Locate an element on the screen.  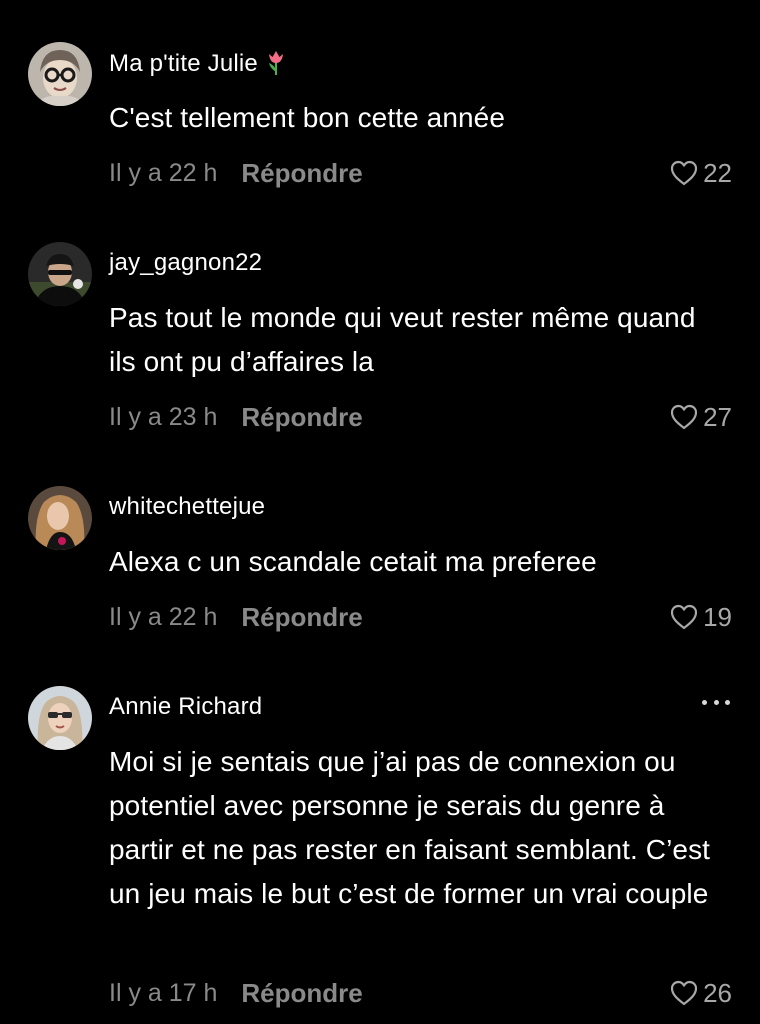
avatar-woman-glasses-icon is located at coordinates (60, 74).